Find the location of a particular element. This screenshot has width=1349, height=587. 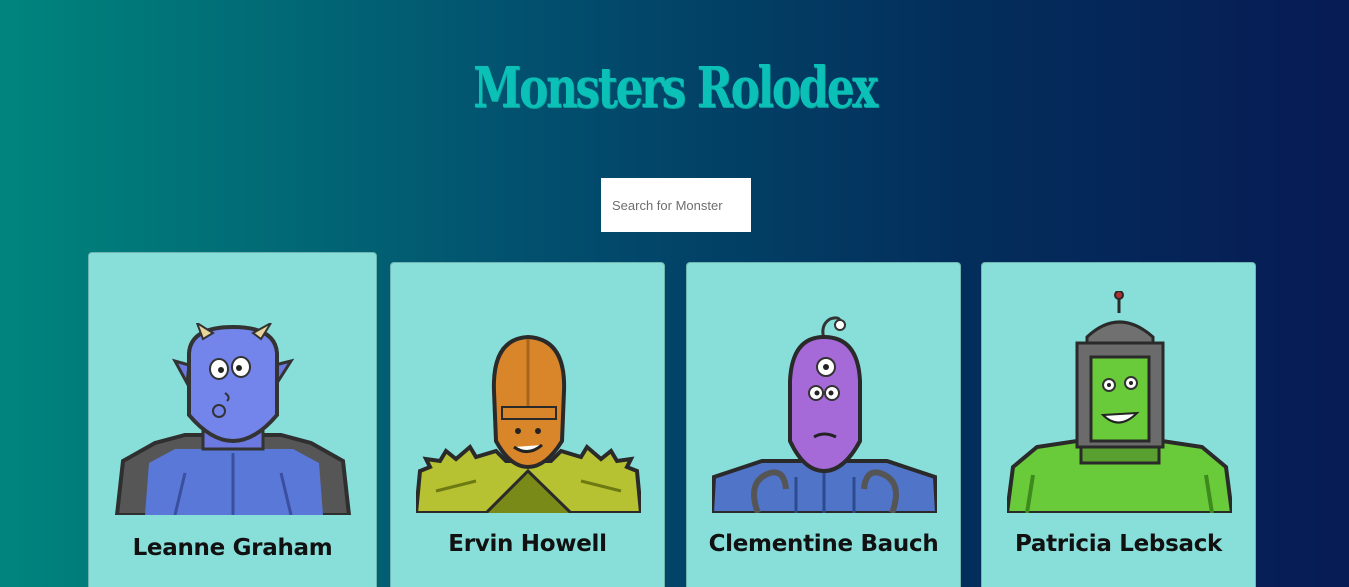

monster-name: Clementine Bauch is located at coordinates (823, 544).